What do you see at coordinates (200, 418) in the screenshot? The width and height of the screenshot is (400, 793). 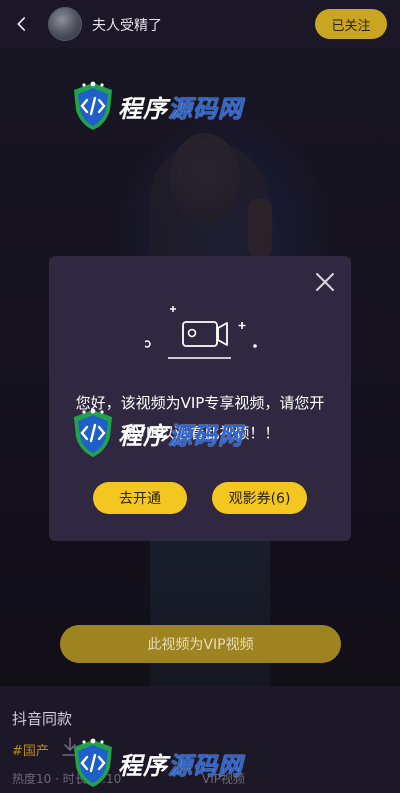 I see `vip-message: 您好，该视频为VIP专享视频，请您开通VIP以观看此视频！！` at bounding box center [200, 418].